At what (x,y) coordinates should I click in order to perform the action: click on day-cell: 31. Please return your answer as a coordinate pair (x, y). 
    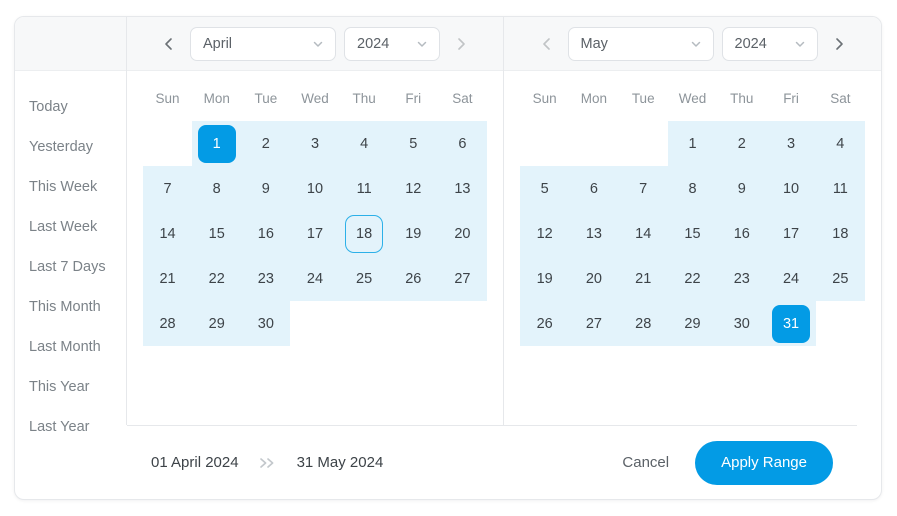
    Looking at the image, I should click on (791, 323).